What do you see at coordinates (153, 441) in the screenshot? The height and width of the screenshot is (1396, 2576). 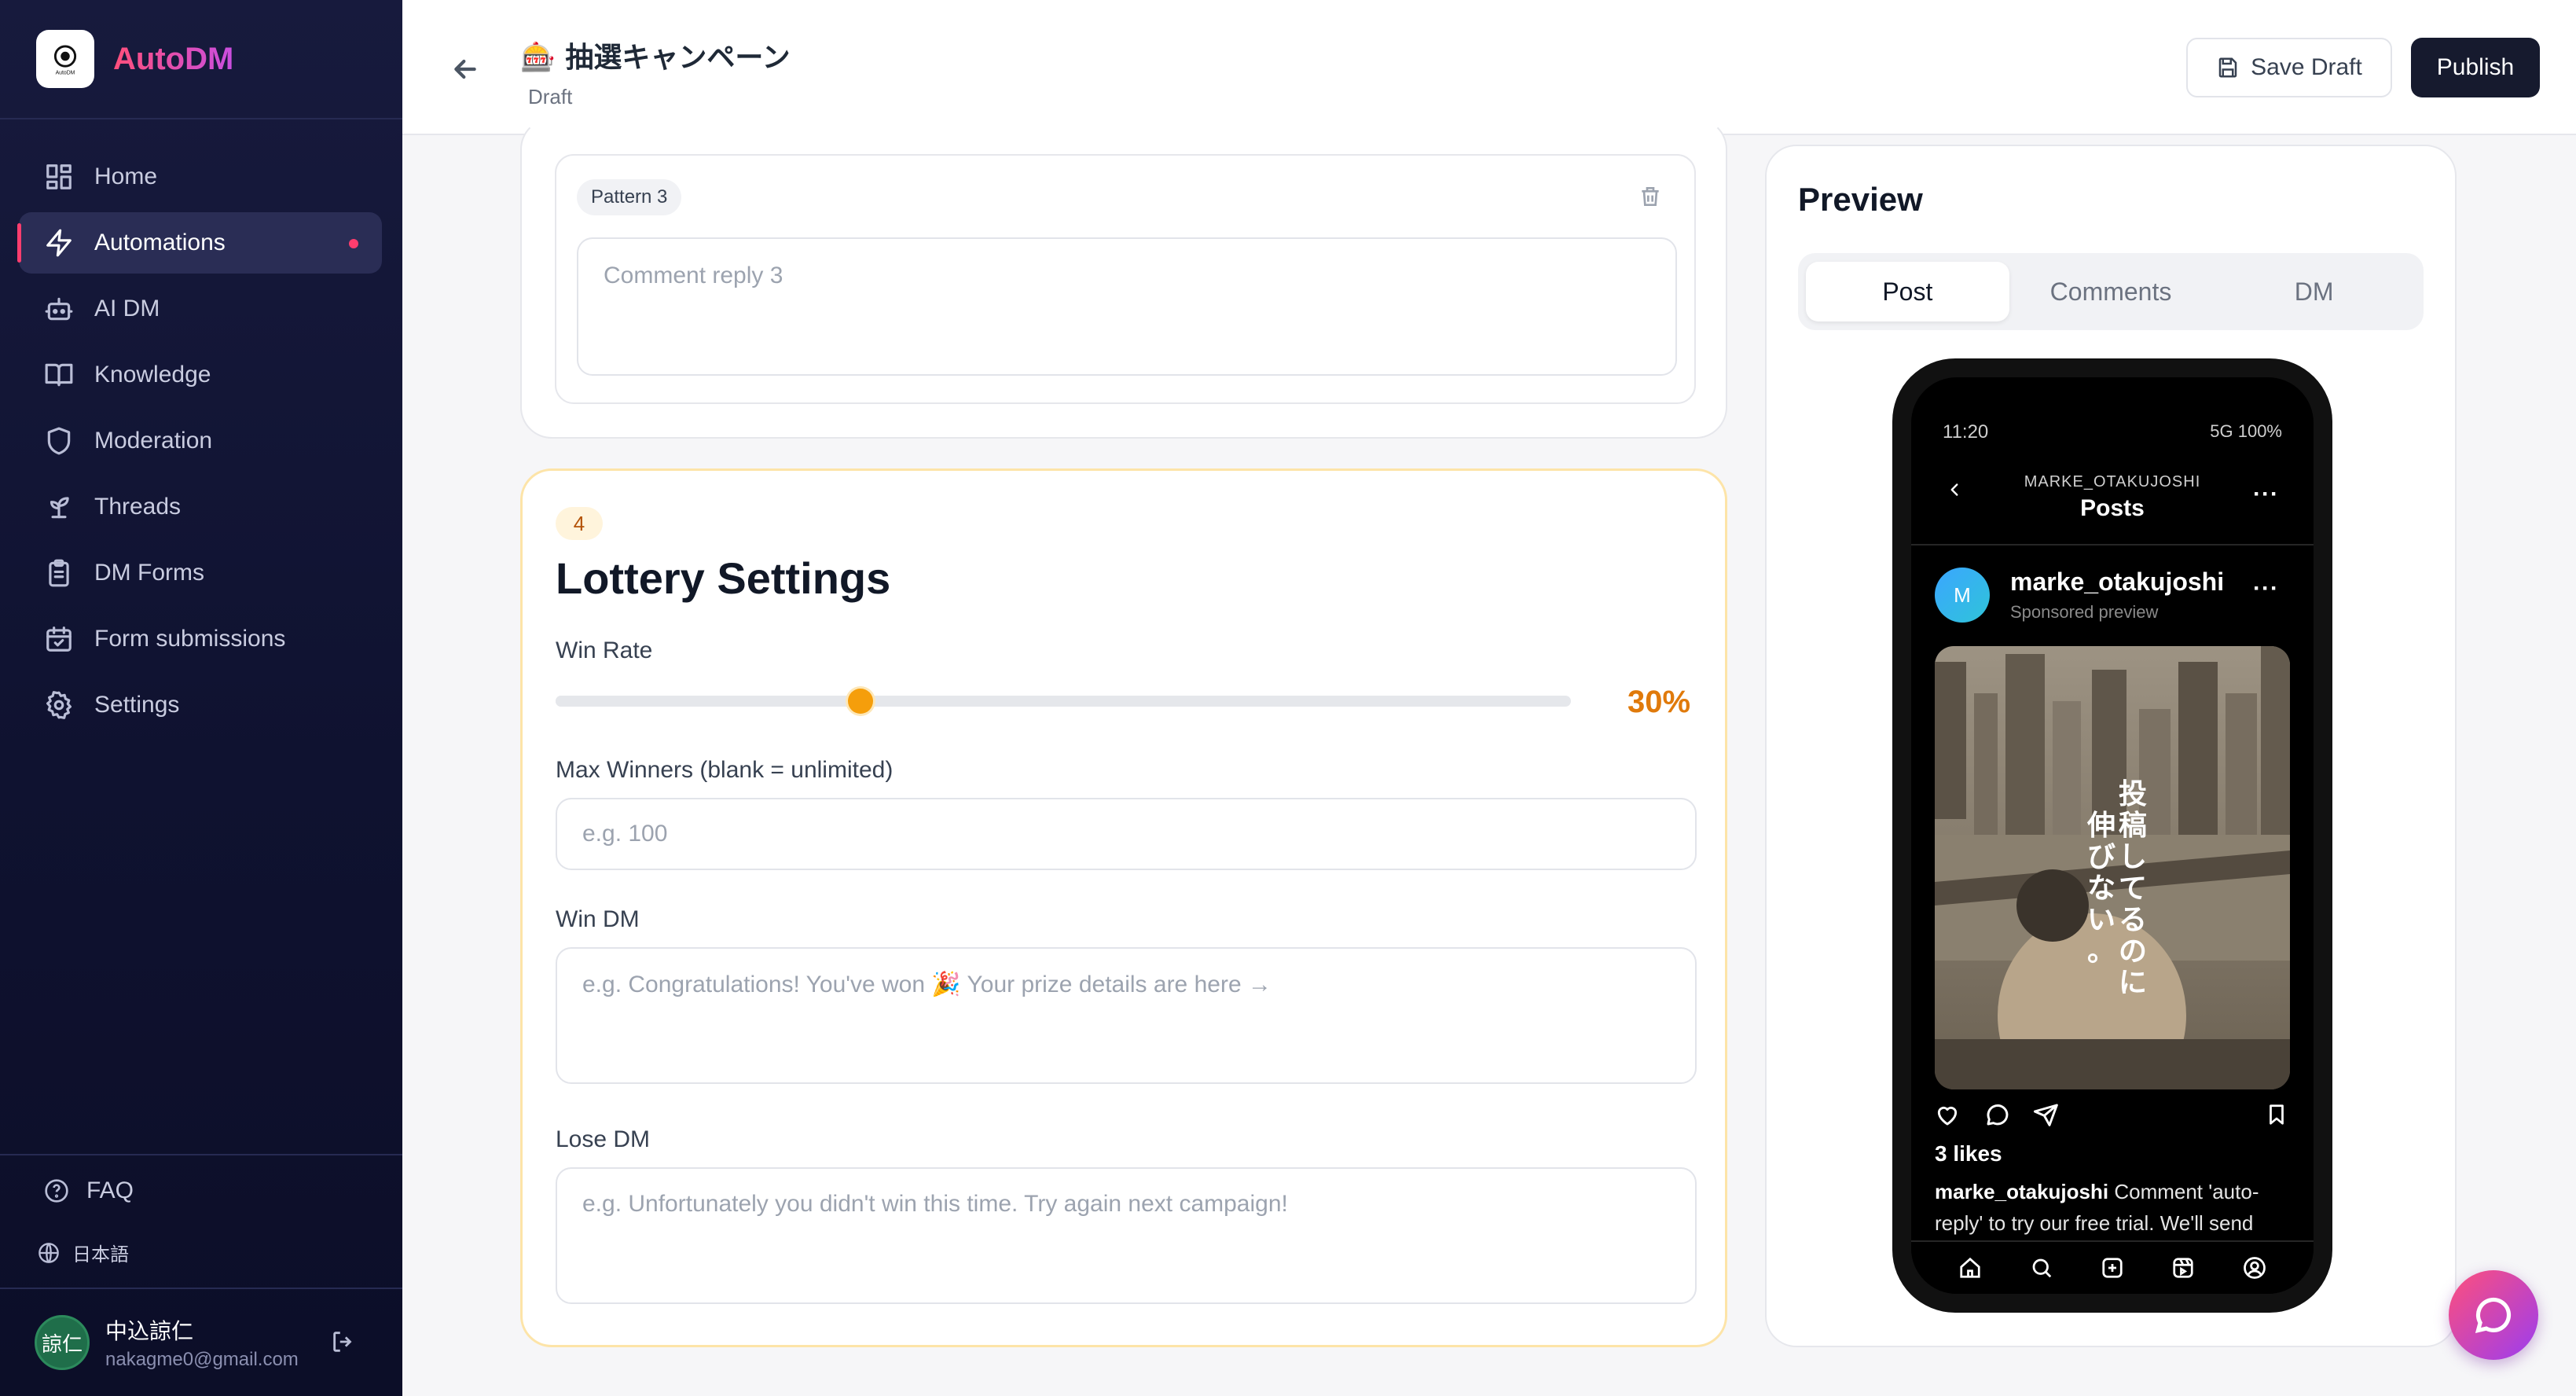 I see `sidebar-item-label: Moderation` at bounding box center [153, 441].